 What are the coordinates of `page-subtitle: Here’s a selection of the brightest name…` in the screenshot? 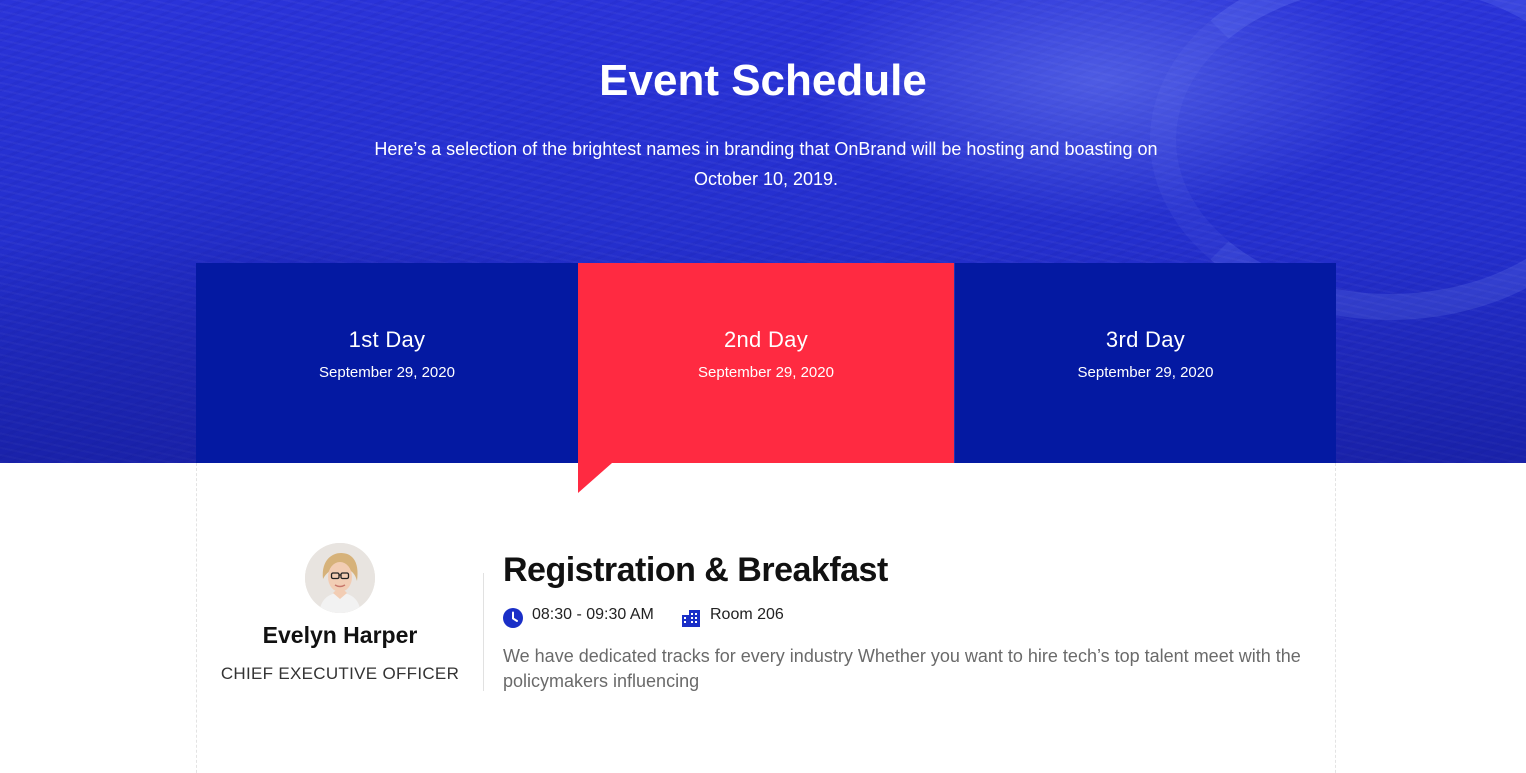 It's located at (766, 164).